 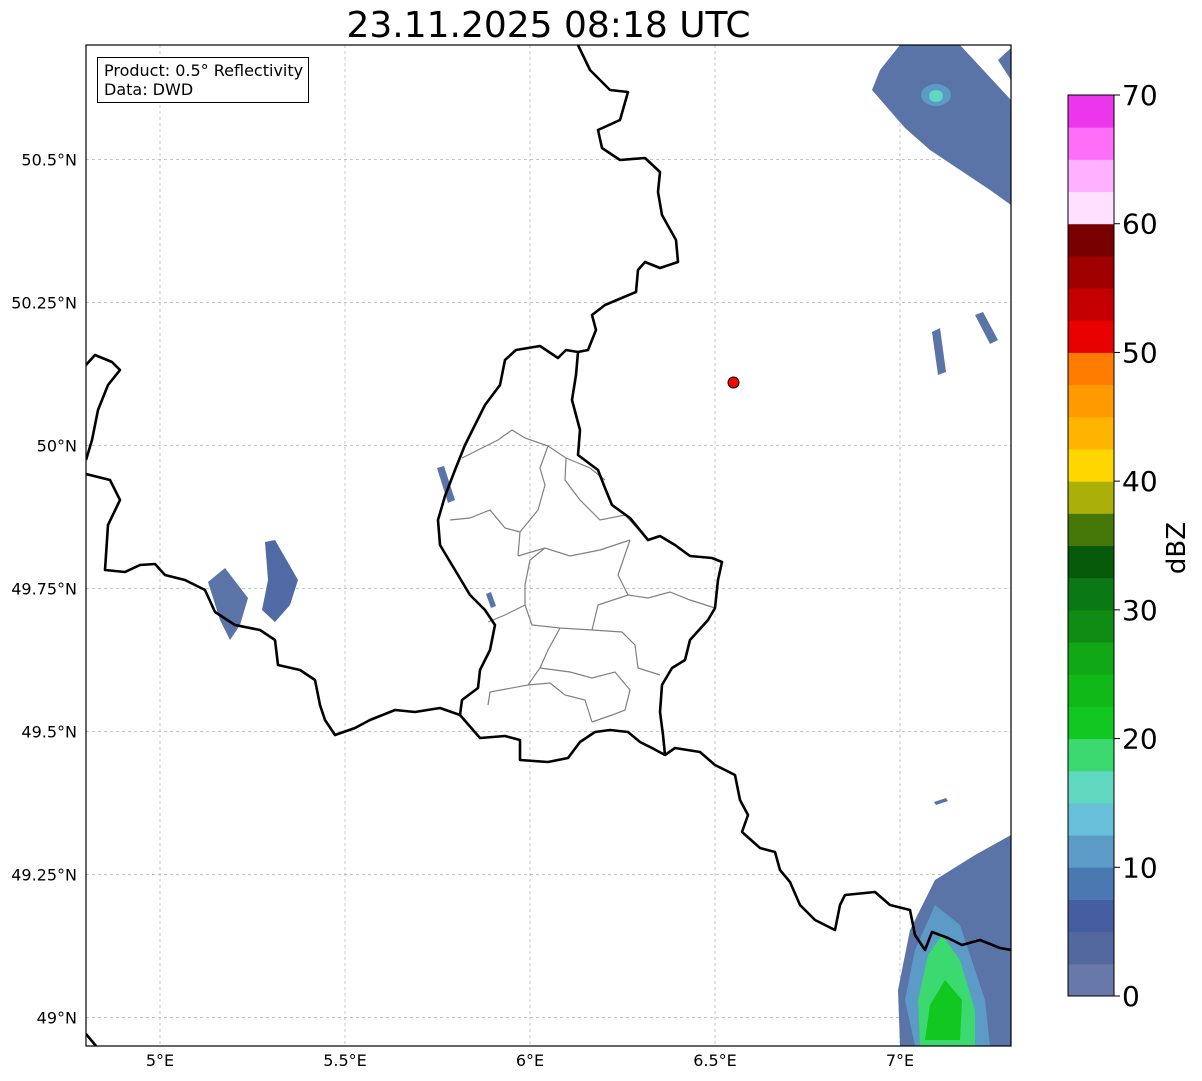 What do you see at coordinates (1140, 224) in the screenshot?
I see `colorbar-tick-label: 60` at bounding box center [1140, 224].